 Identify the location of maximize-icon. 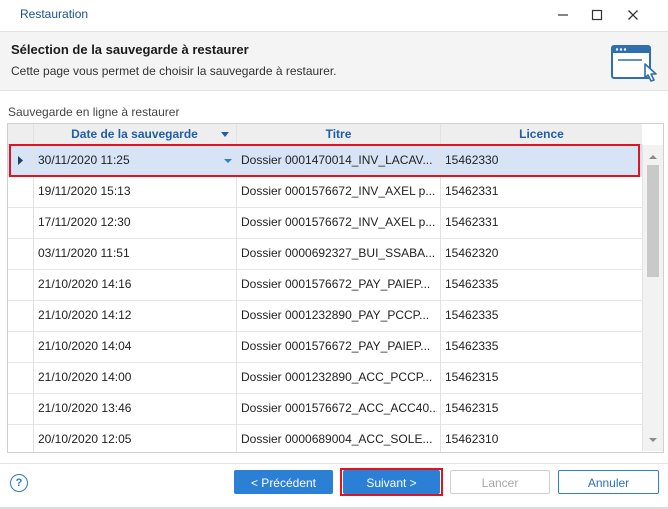
(597, 15).